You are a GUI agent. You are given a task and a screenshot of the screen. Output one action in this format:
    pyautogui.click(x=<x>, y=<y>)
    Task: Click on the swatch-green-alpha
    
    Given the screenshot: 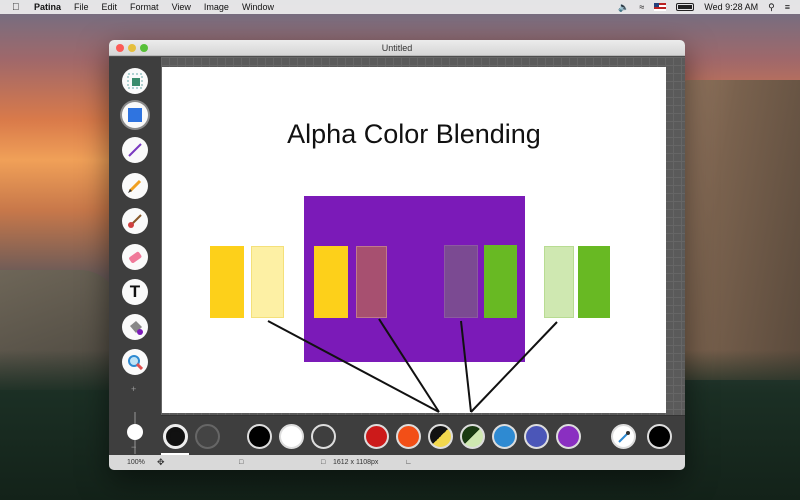 What is the action you would take?
    pyautogui.click(x=472, y=436)
    